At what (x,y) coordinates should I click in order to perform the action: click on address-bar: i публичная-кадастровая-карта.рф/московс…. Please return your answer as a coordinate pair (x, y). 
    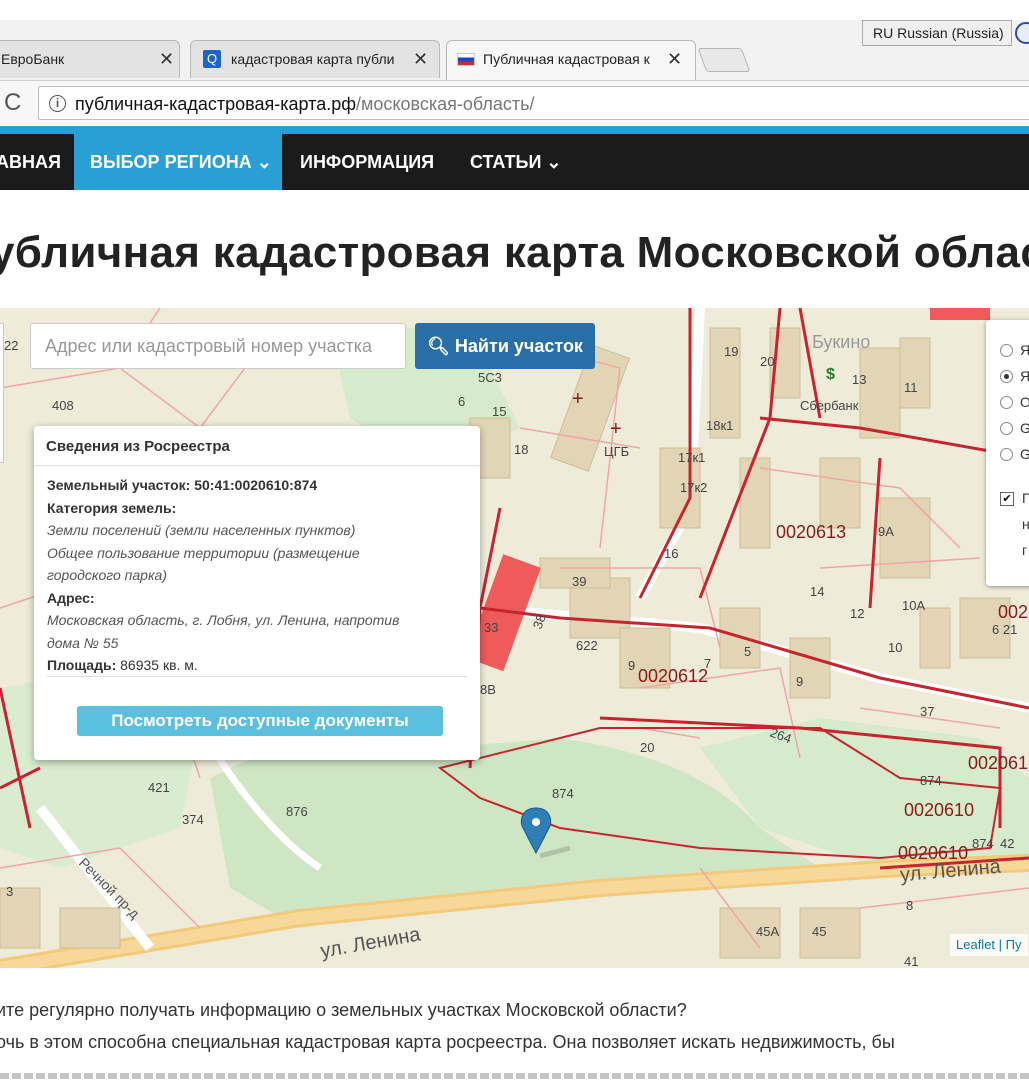
    Looking at the image, I should click on (533, 103).